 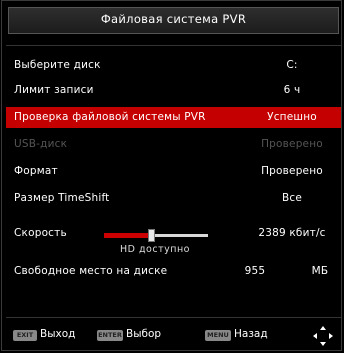 I want to click on check-filesystem-label: Проверка файловой системы PVR, so click(x=110, y=117).